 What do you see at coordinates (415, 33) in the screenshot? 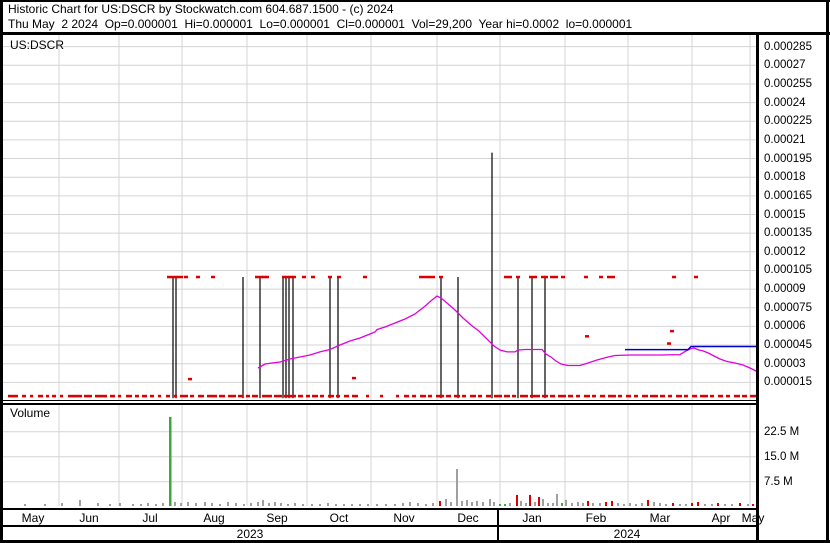
I see `header-divider` at bounding box center [415, 33].